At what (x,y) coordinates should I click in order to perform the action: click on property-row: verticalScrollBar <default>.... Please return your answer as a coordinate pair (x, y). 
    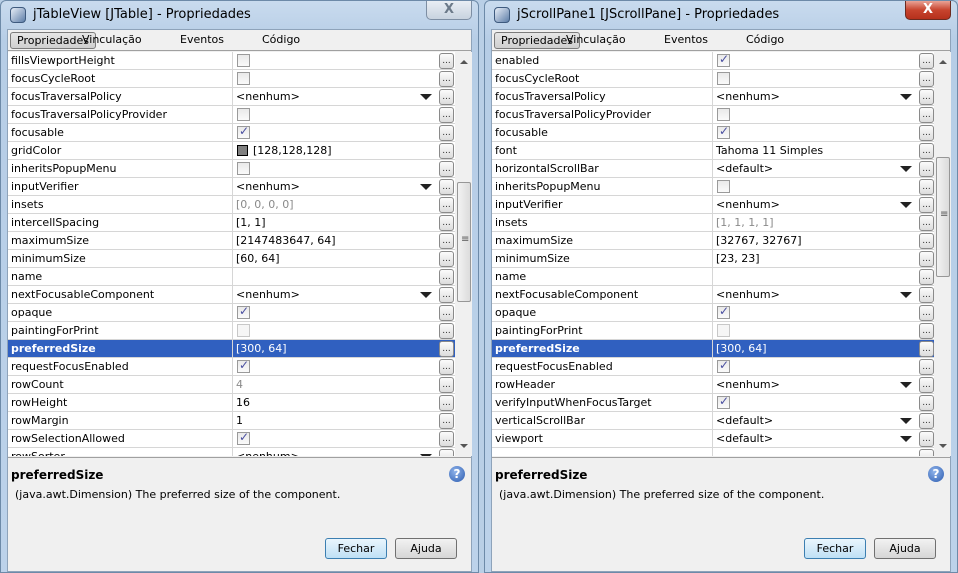
    Looking at the image, I should click on (713, 421).